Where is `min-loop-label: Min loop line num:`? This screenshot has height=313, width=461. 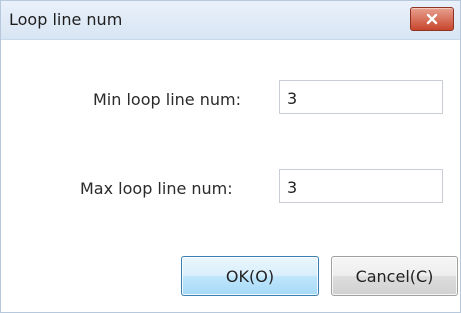
min-loop-label: Min loop line num: is located at coordinates (167, 99).